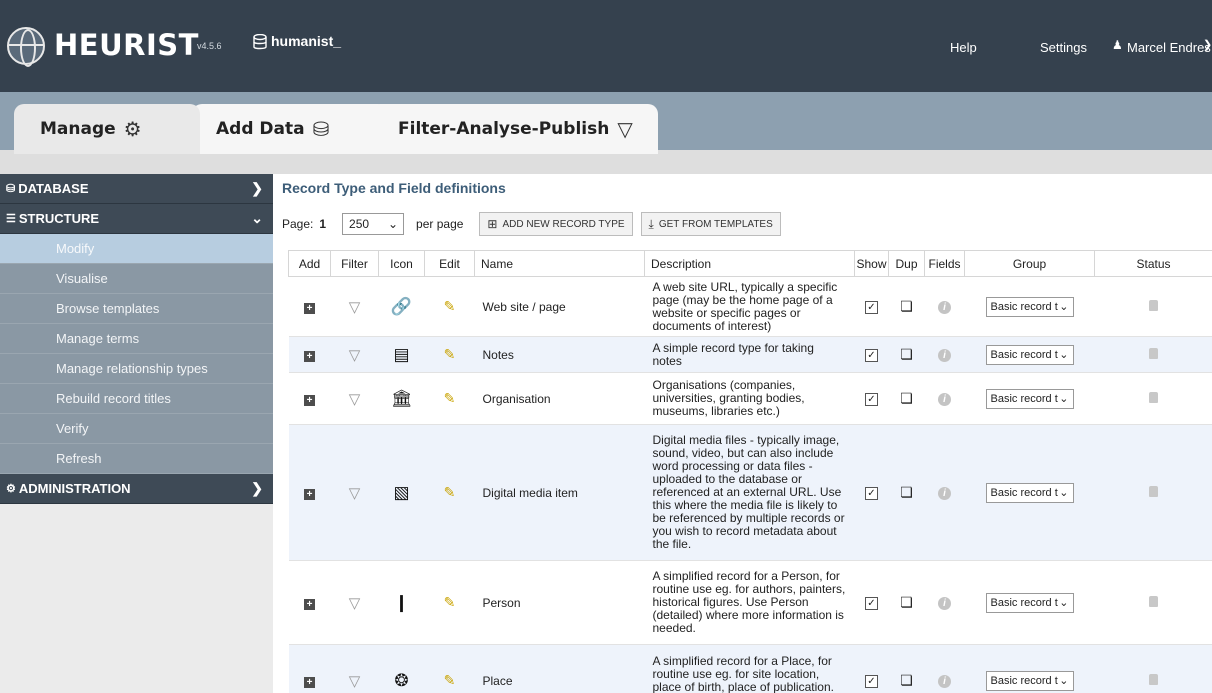 The height and width of the screenshot is (693, 1212). I want to click on sidebar-item-browse-templates: Browse templates, so click(136, 309).